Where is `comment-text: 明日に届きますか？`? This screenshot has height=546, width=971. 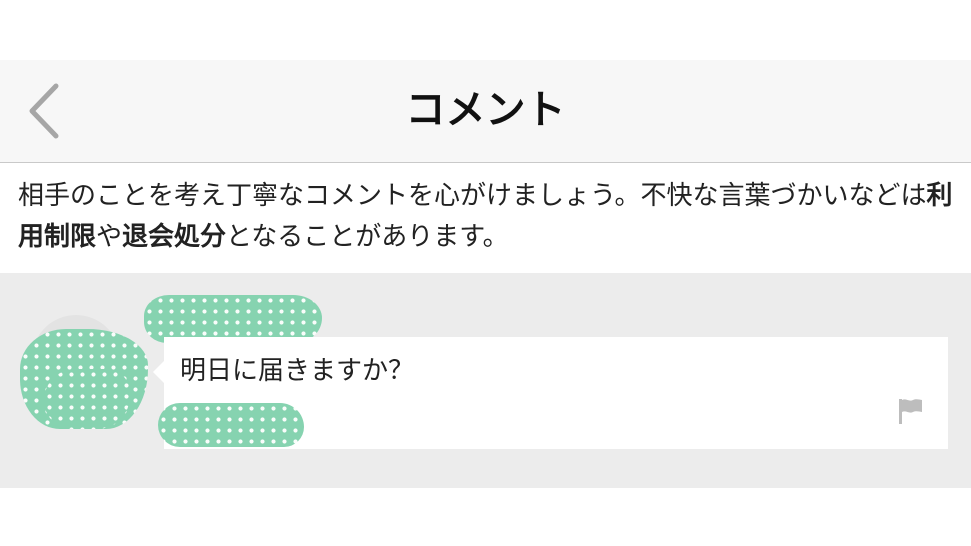 comment-text: 明日に届きますか？ is located at coordinates (297, 371).